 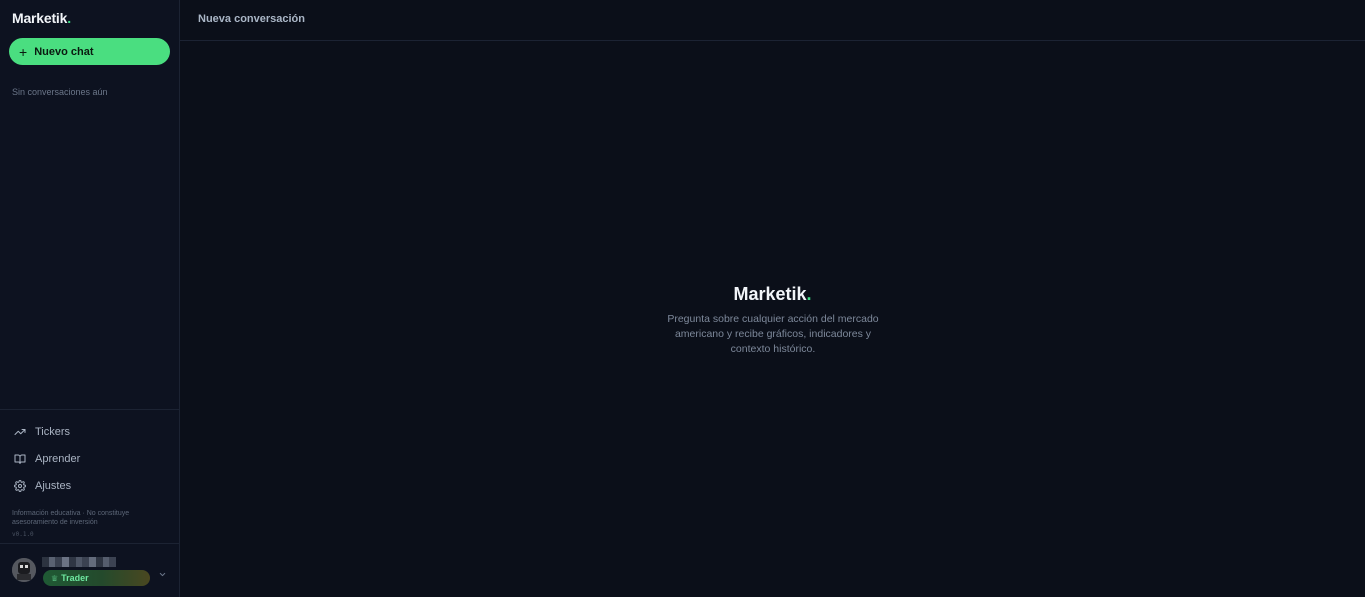 I want to click on top-bar: Nueva conversación, so click(x=772, y=20).